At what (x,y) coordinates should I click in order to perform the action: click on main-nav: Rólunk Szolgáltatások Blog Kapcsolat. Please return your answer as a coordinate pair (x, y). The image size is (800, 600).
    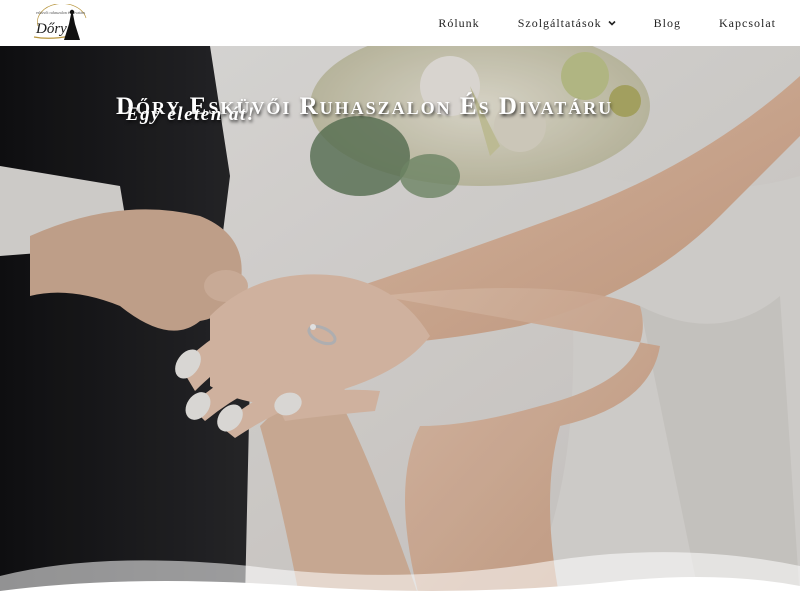
    Looking at the image, I should click on (588, 23).